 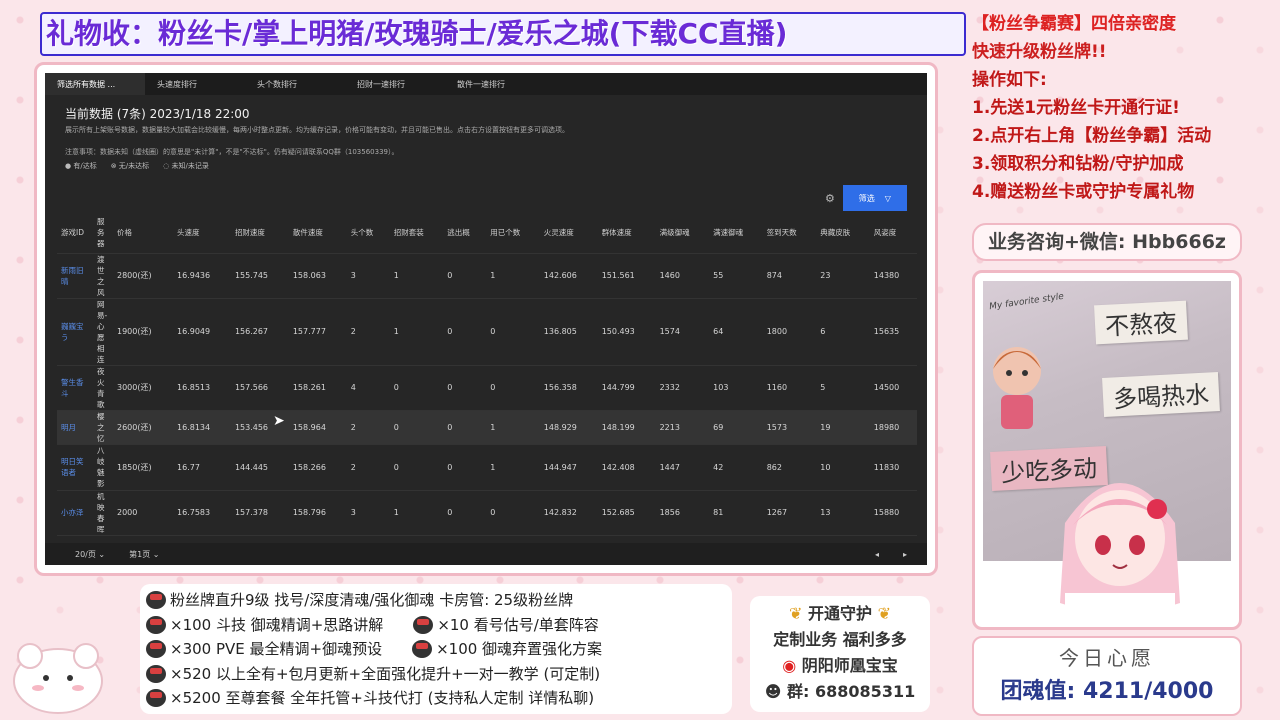 I want to click on wish-box: 今日心愿 团魂值: 4211/4000, so click(x=1107, y=676).